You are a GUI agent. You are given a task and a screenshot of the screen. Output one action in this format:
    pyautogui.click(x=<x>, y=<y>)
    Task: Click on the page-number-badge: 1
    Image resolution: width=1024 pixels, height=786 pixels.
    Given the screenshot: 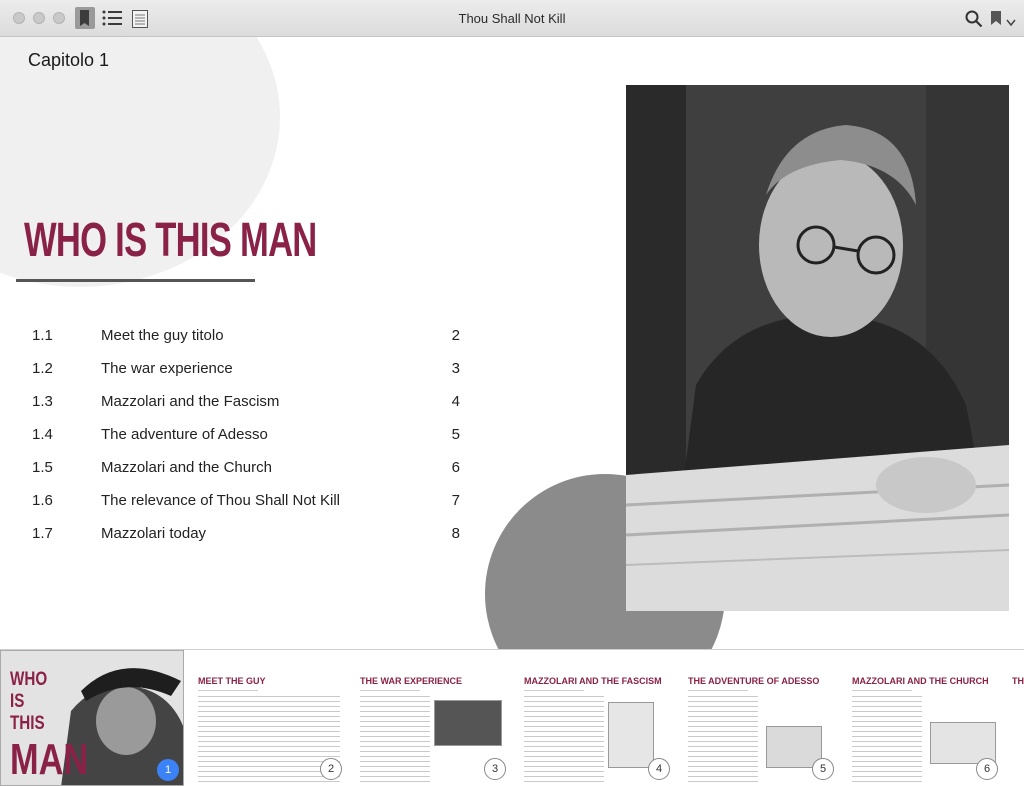 What is the action you would take?
    pyautogui.click(x=168, y=770)
    